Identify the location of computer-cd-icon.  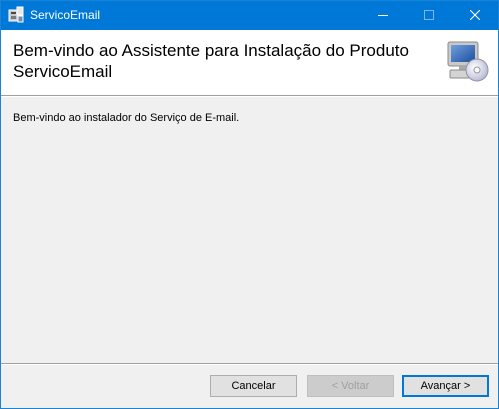
(467, 62).